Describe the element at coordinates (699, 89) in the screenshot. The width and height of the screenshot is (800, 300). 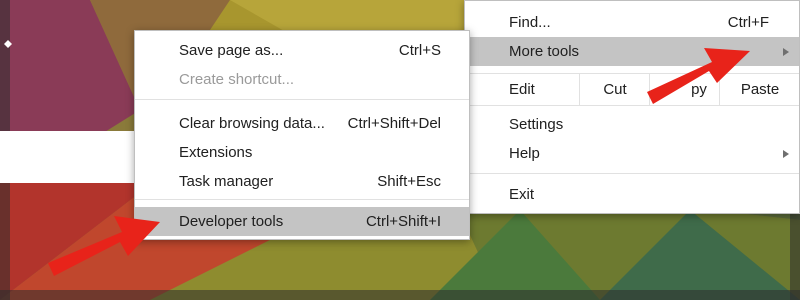
I see `copy-label: py` at that location.